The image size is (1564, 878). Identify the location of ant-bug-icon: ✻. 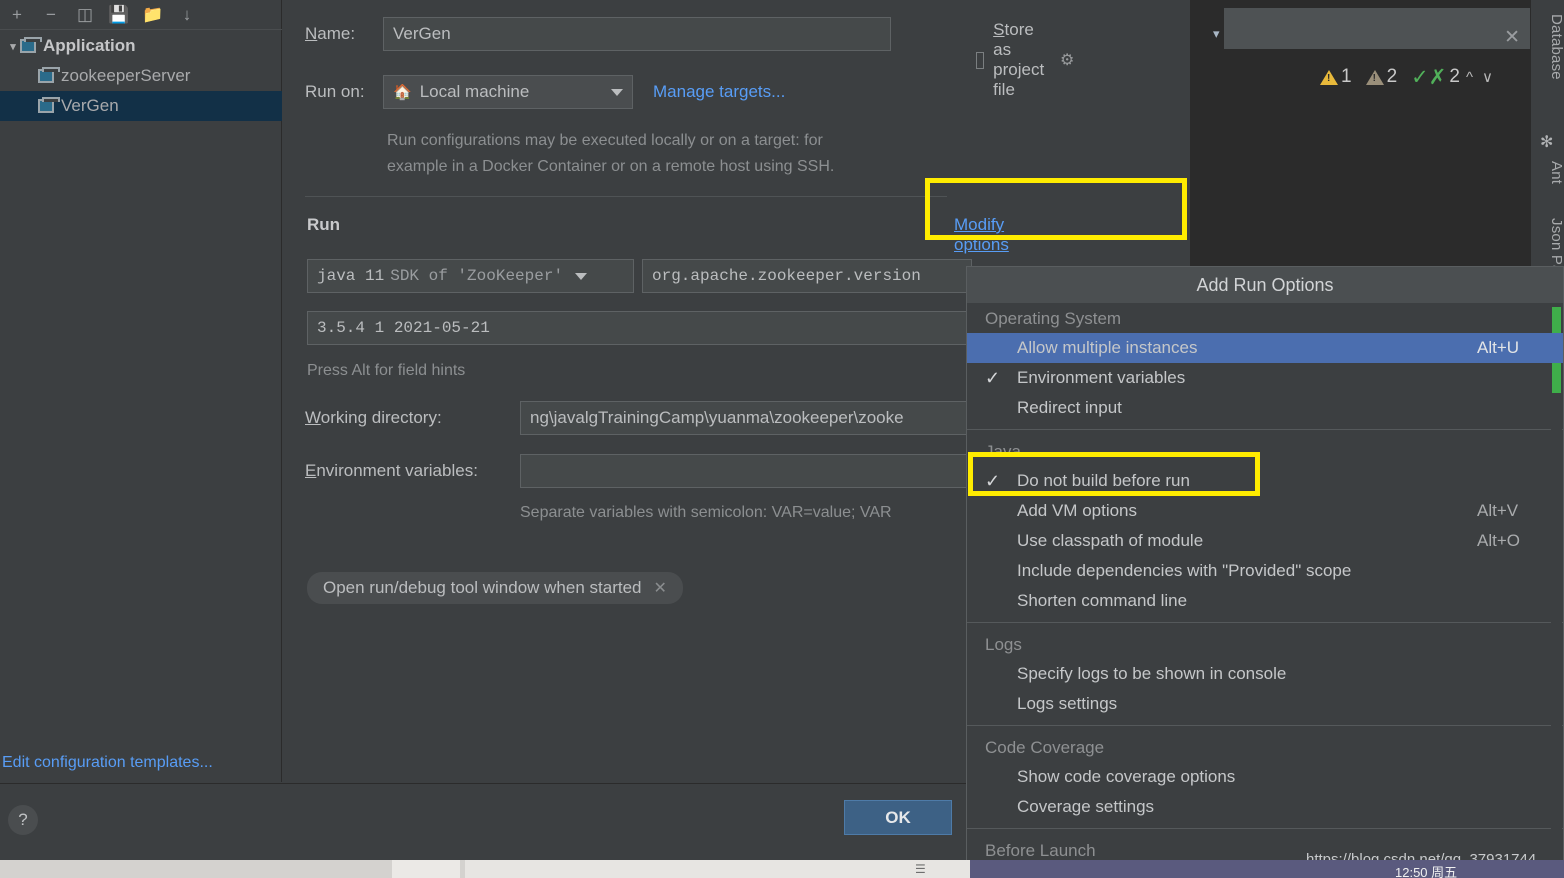
(1547, 142).